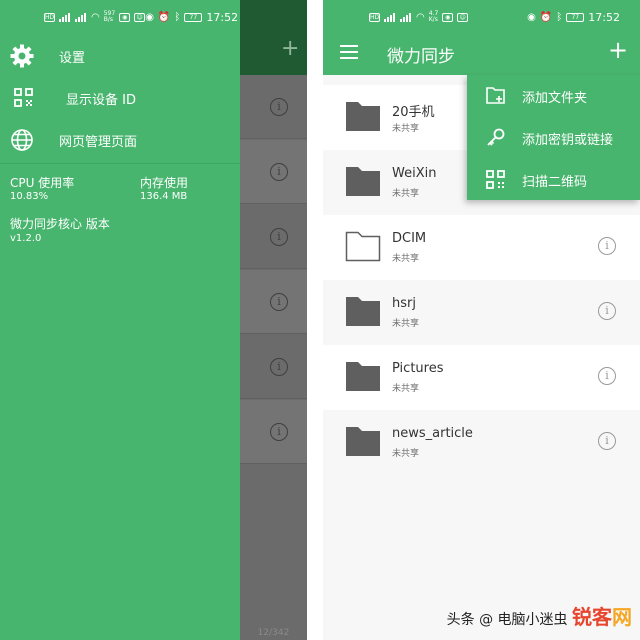 This screenshot has width=640, height=640. Describe the element at coordinates (496, 137) in the screenshot. I see `key-icon` at that location.